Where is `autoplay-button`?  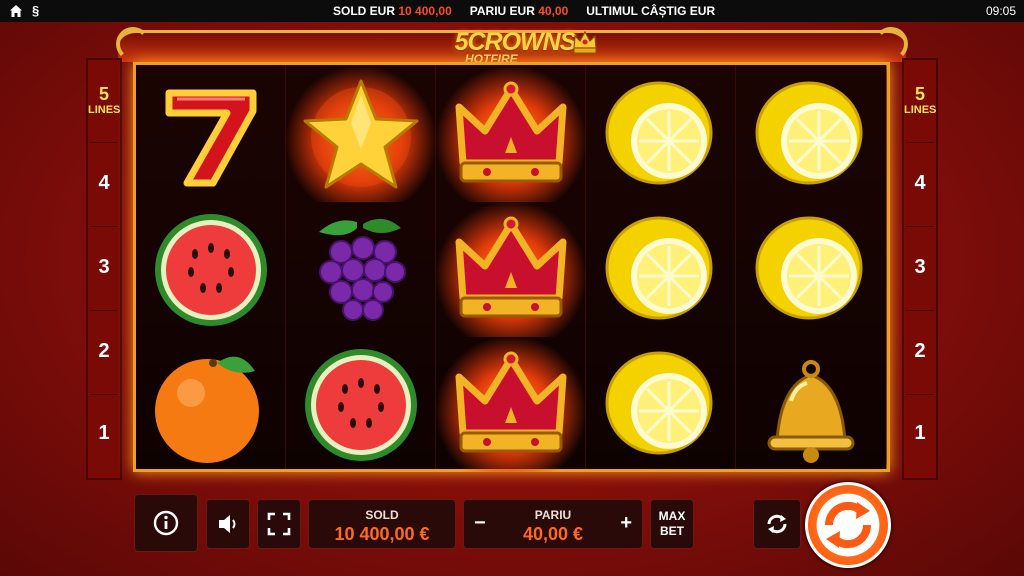 autoplay-button is located at coordinates (777, 524).